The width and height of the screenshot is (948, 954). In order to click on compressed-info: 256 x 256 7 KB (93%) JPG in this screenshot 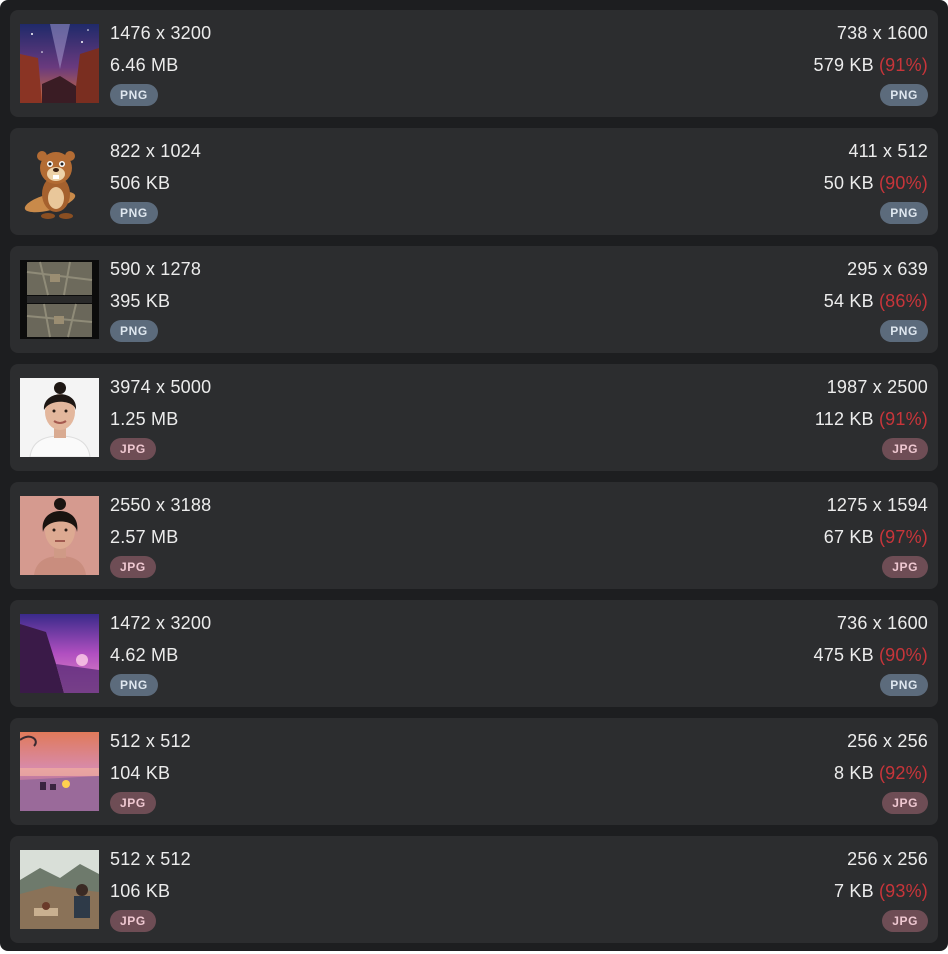, I will do `click(881, 890)`.